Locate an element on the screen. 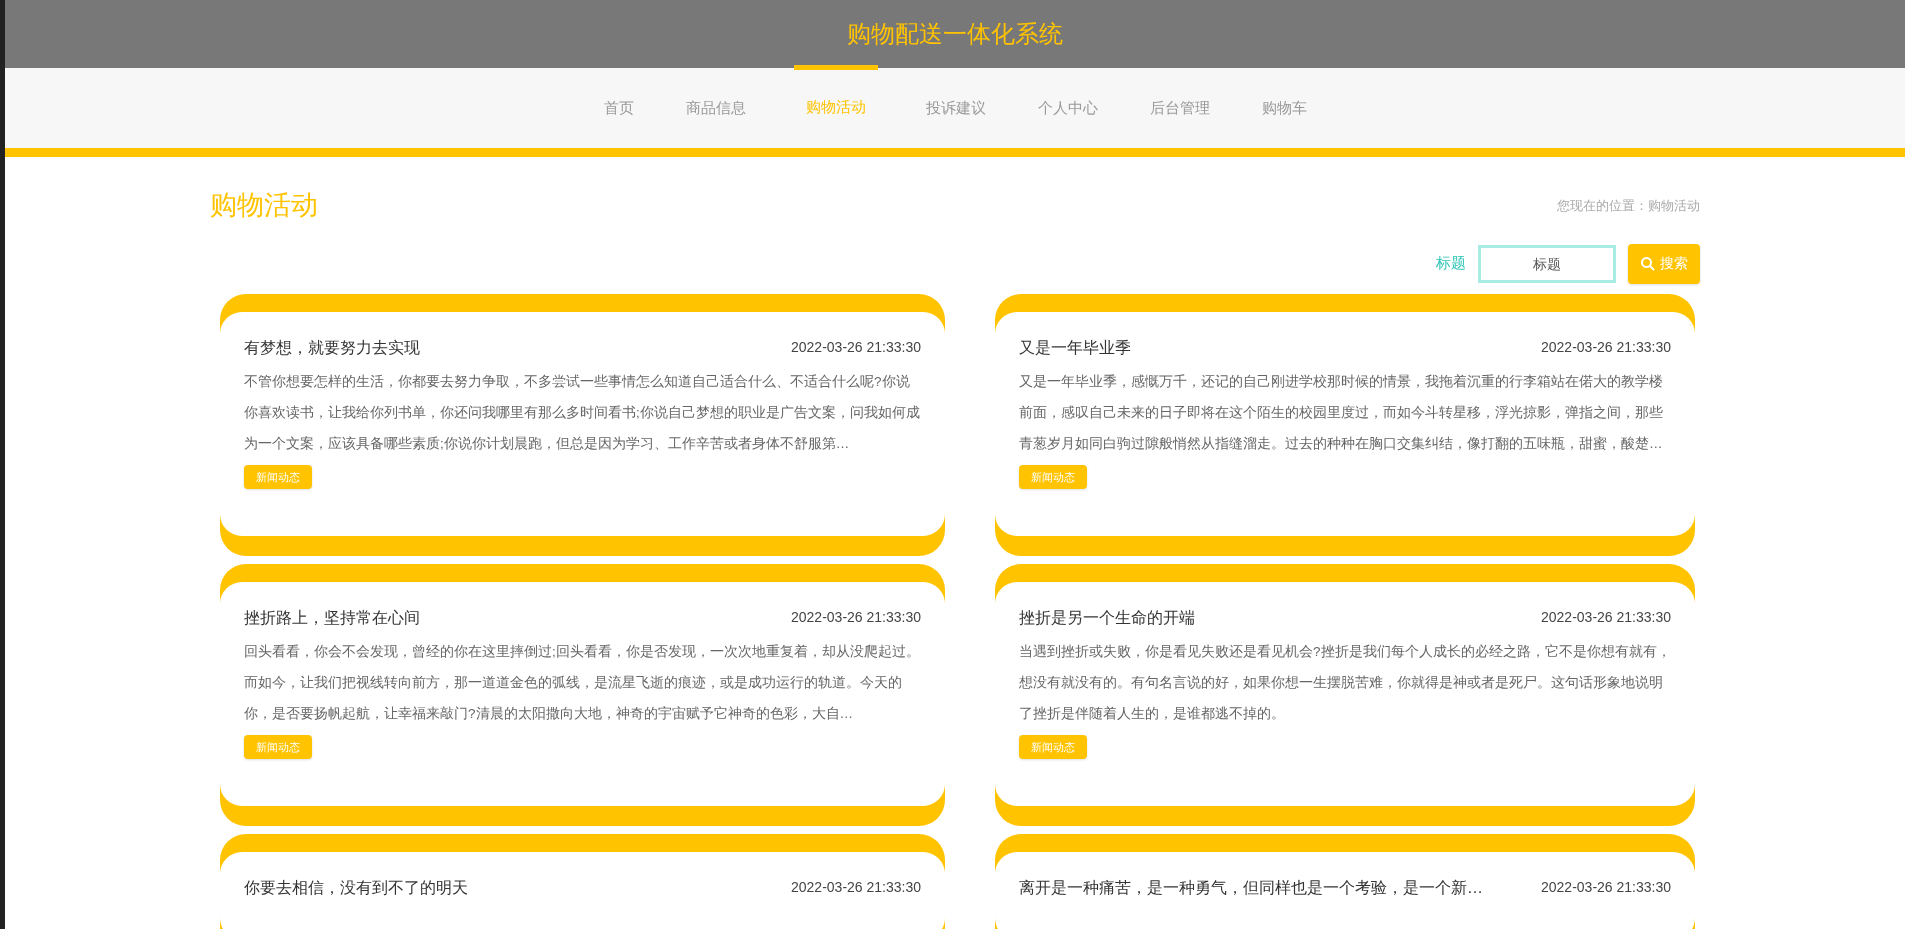 The image size is (1905, 929). article-card: 挫折路上，坚持常在心间 2022-03-26 21:33:30 回头看看，你会不会发现，曾经的你在这里摔倒过;回头看看，你是否发现，一次次地重复着，却从没爬起过。而如今，让我们把视线转向前方，那一道道金色的弧线，是流星飞逝的痕迹，或是成功运行的轨道。今天的你，是否要扬帆起航，让幸福来敲门?清晨的太阳撒向大地，神奇的宇宙赋予它神奇的色彩，大自… 新闻动态 is located at coordinates (582, 694).